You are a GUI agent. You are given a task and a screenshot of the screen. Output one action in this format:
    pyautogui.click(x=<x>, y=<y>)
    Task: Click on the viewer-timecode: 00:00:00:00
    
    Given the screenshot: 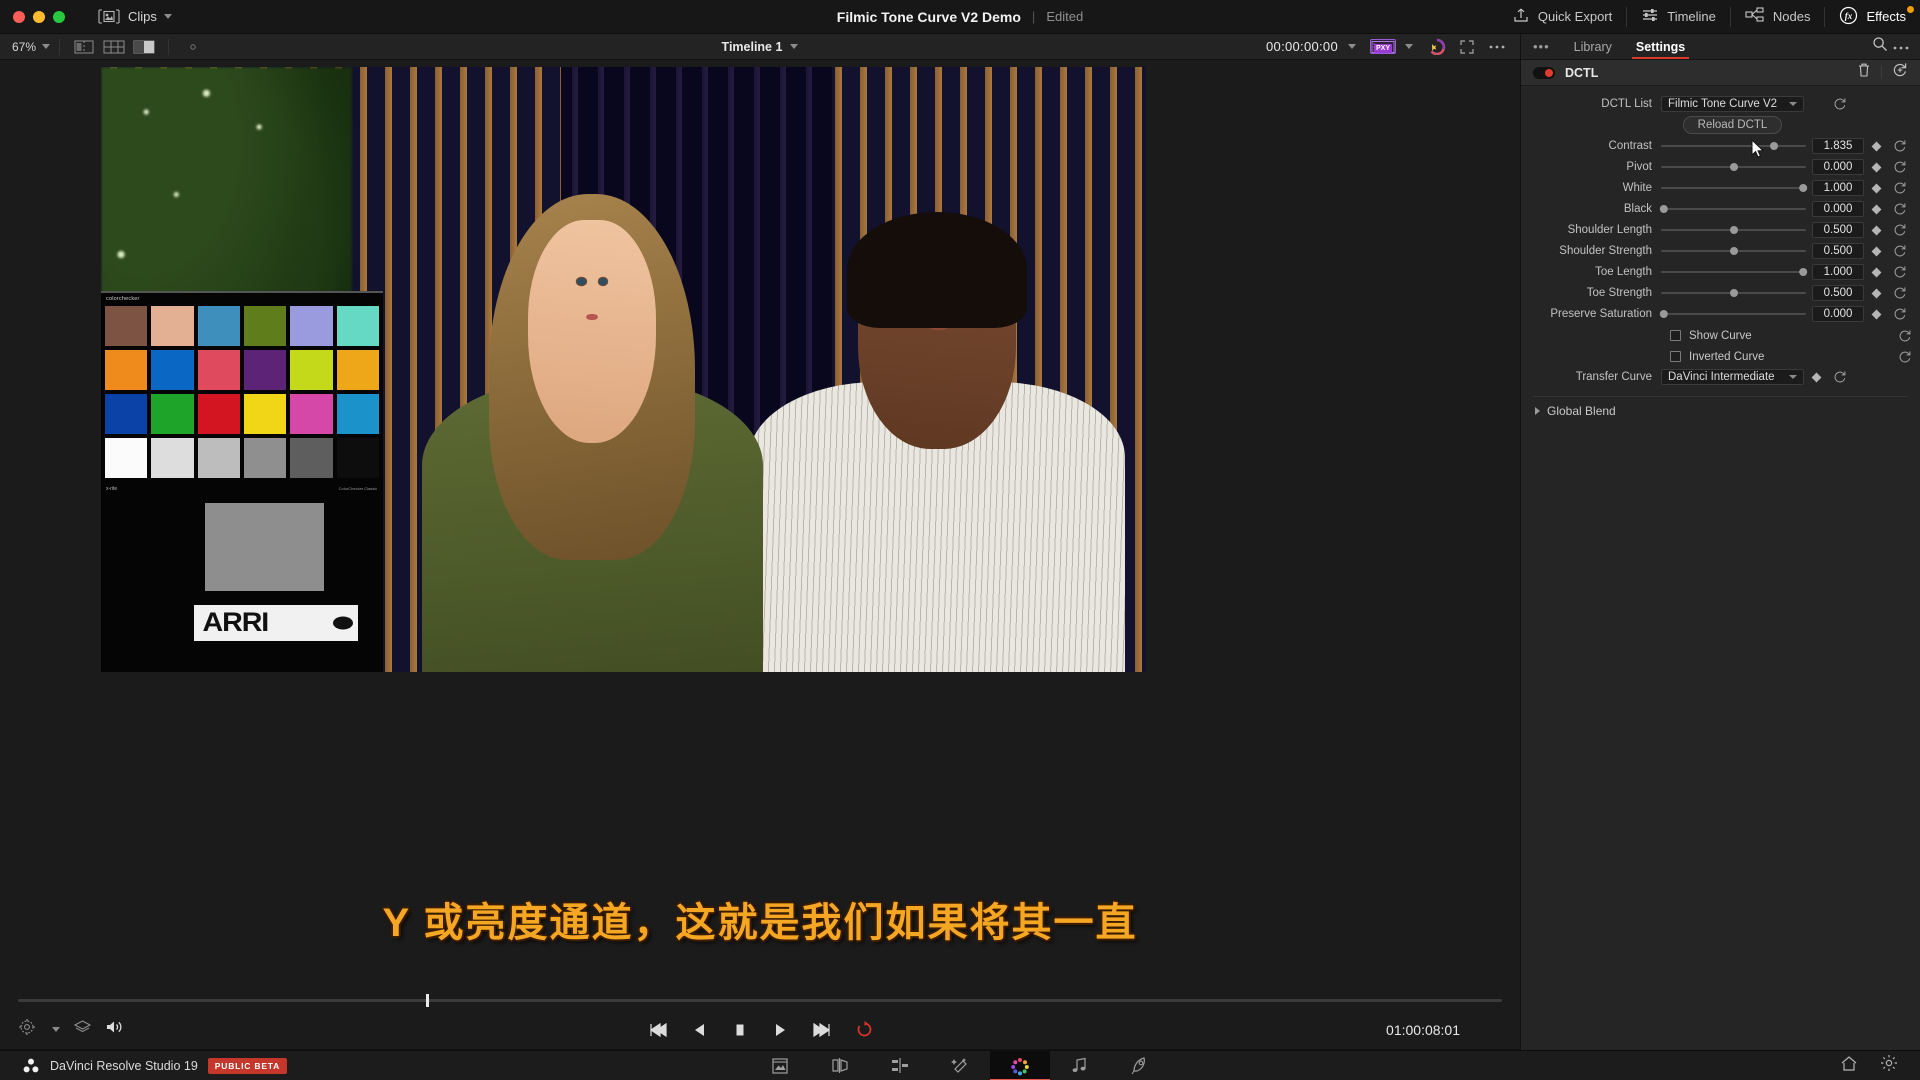 What is the action you would take?
    pyautogui.click(x=1302, y=46)
    